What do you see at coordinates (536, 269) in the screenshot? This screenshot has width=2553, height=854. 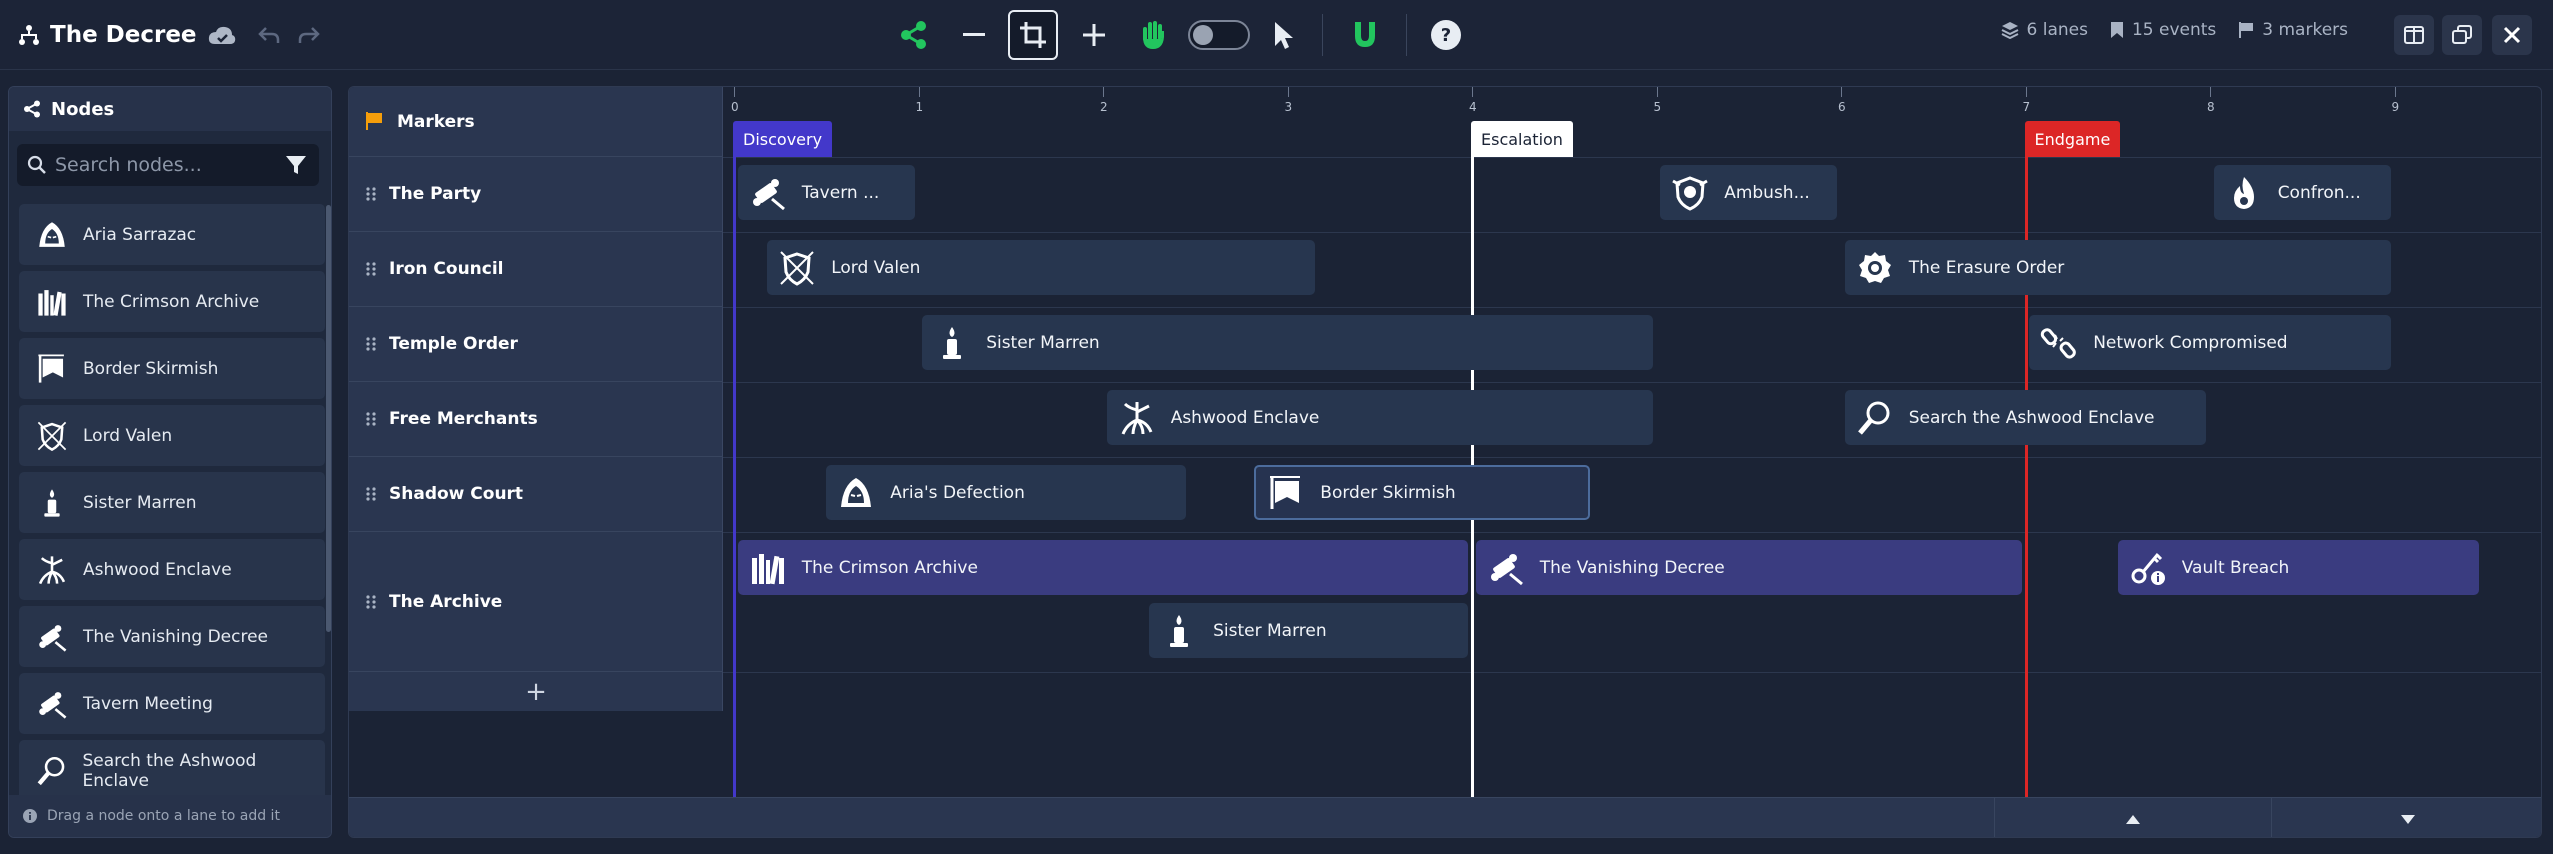 I see `lane-header: Iron Council` at bounding box center [536, 269].